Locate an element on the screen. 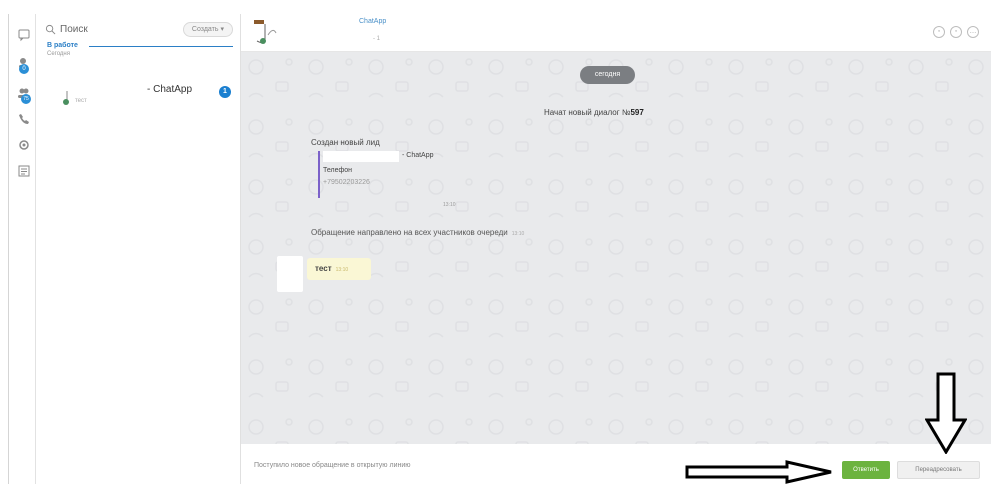 The height and width of the screenshot is (484, 991). create-button-label: Создать is located at coordinates (205, 29).